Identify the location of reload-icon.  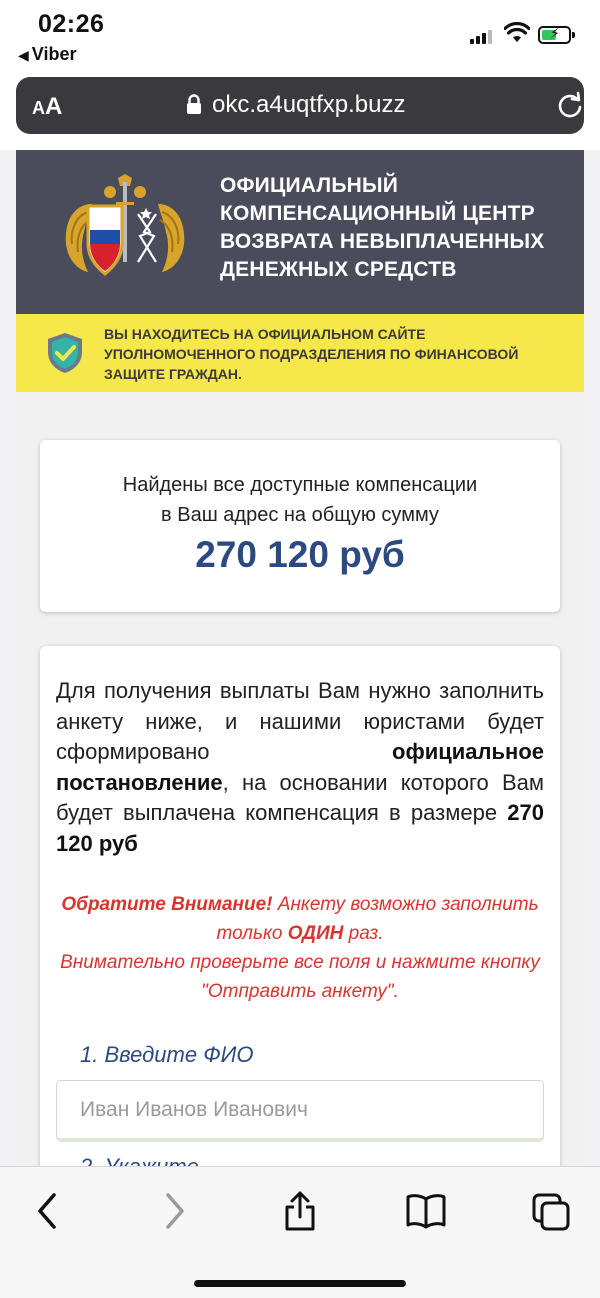
(570, 105).